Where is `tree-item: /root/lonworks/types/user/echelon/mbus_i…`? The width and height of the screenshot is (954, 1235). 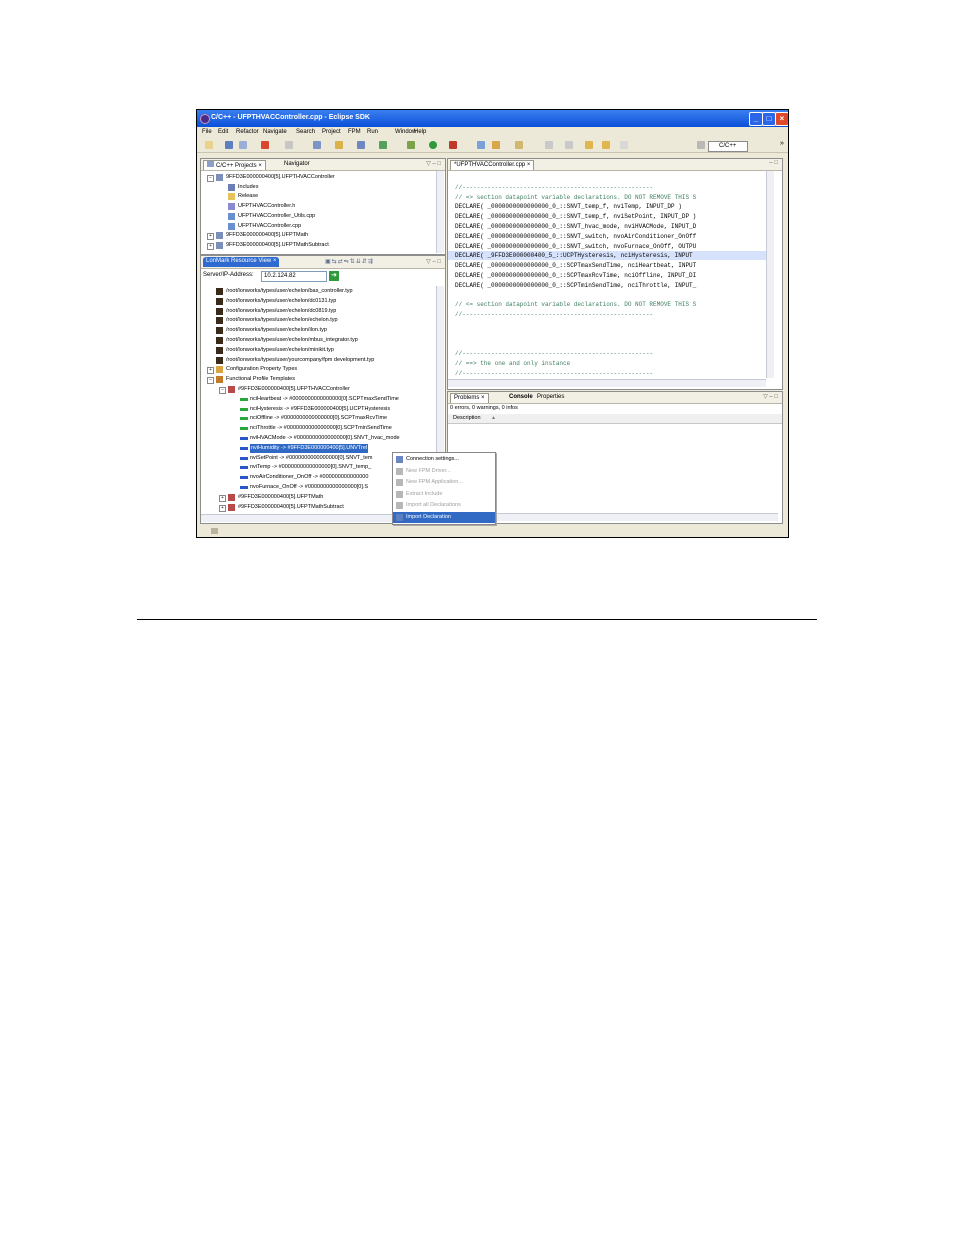 tree-item: /root/lonworks/types/user/echelon/mbus_i… is located at coordinates (317, 340).